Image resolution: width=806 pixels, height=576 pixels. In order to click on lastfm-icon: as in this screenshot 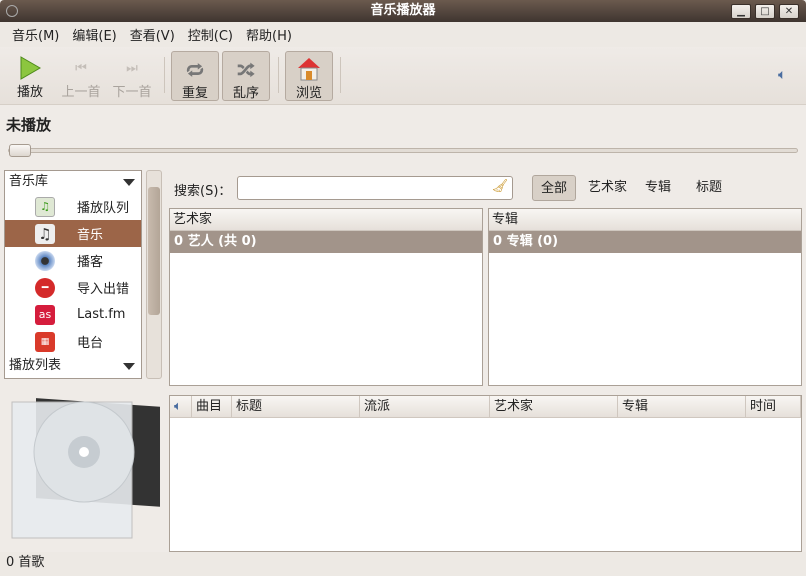, I will do `click(45, 314)`.